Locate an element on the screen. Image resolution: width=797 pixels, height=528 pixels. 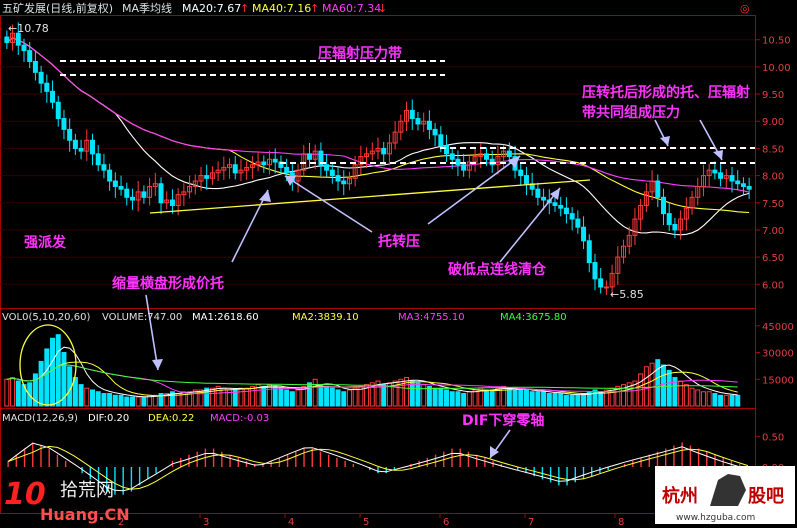
x-tick-label: 7 is located at coordinates (531, 522).